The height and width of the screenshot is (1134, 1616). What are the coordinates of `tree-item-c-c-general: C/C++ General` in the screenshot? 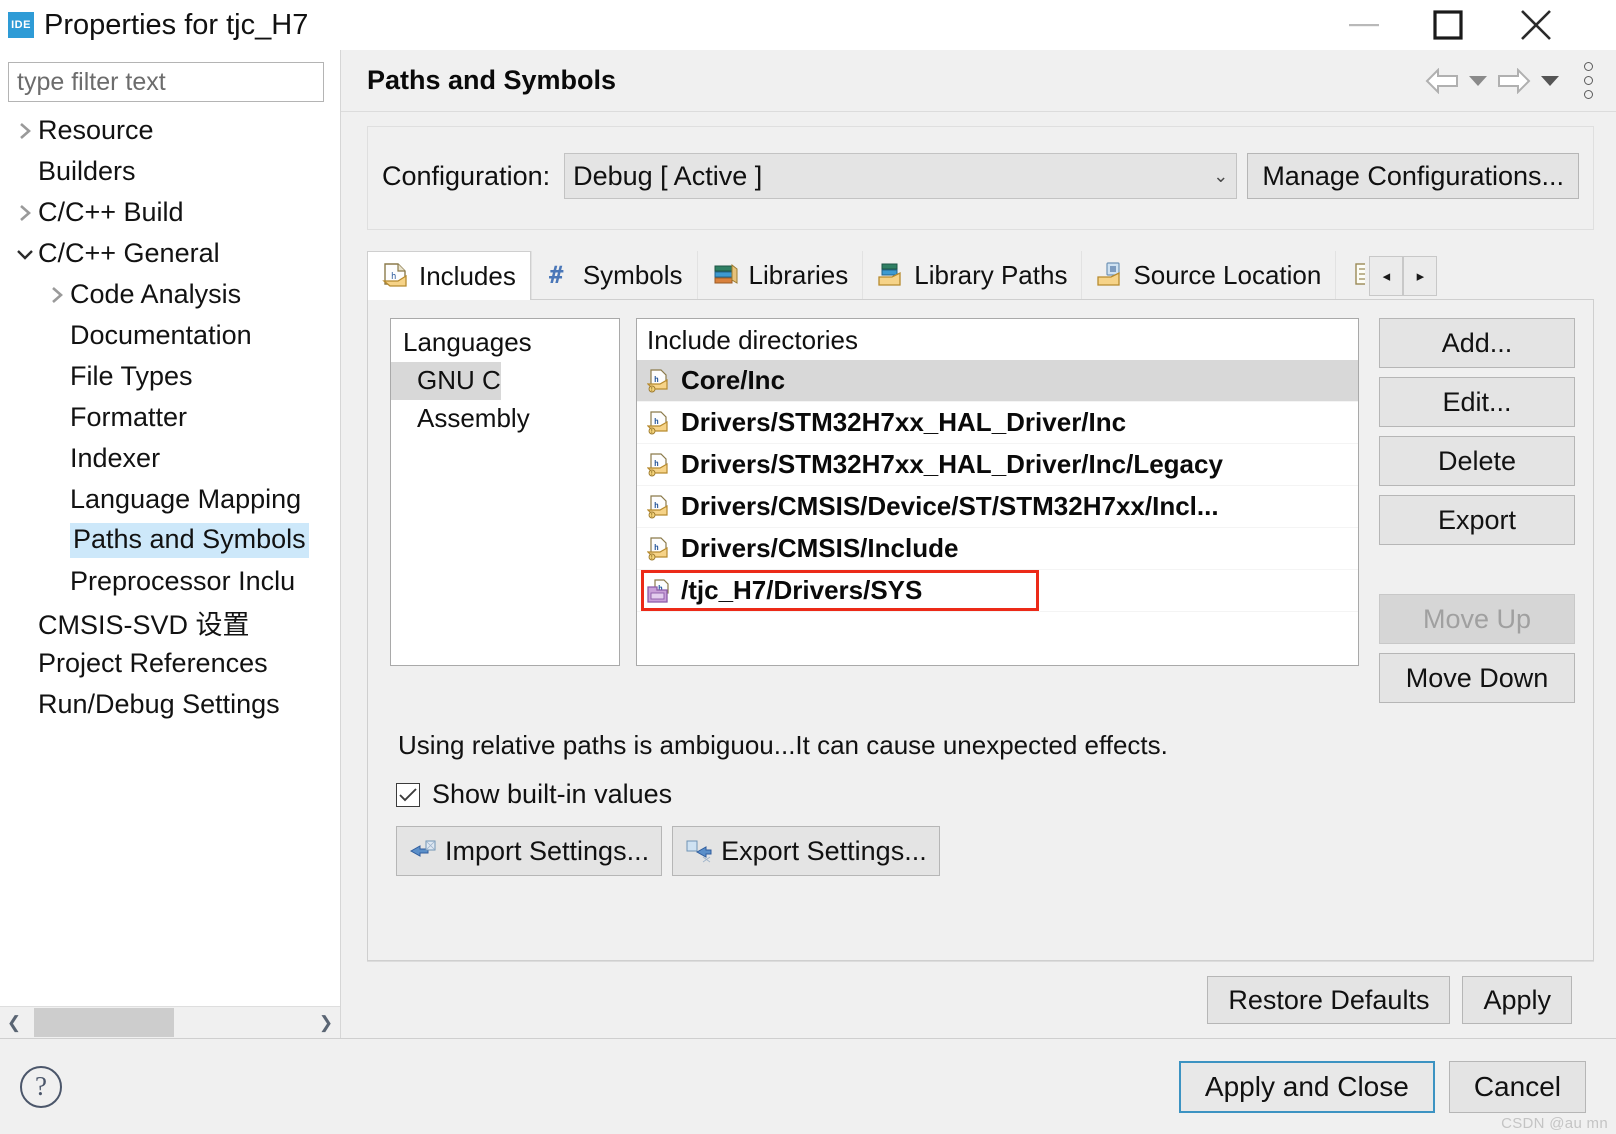 It's located at (170, 253).